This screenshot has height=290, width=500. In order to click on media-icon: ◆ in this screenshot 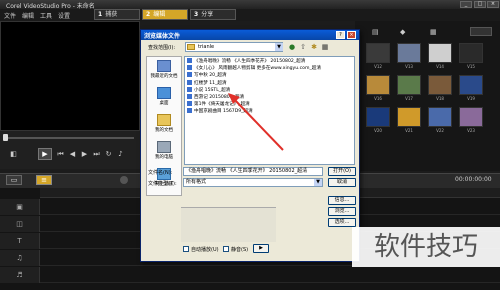, I will do `click(405, 32)`.